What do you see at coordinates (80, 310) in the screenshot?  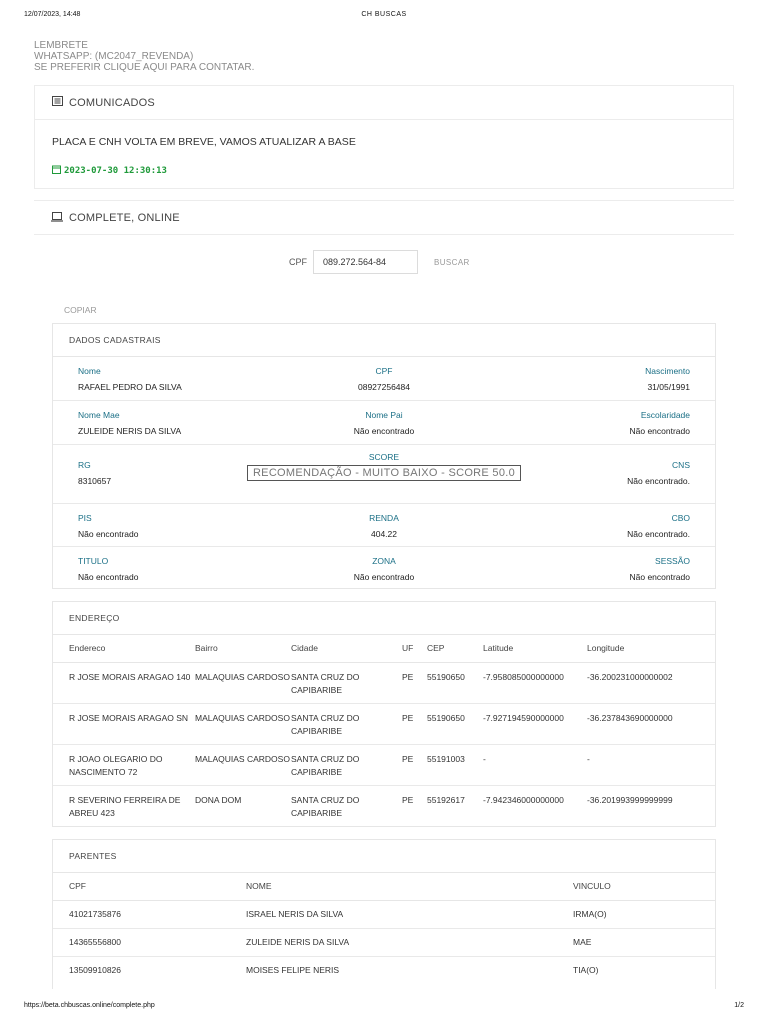 I see `copiar-button: COPIAR` at bounding box center [80, 310].